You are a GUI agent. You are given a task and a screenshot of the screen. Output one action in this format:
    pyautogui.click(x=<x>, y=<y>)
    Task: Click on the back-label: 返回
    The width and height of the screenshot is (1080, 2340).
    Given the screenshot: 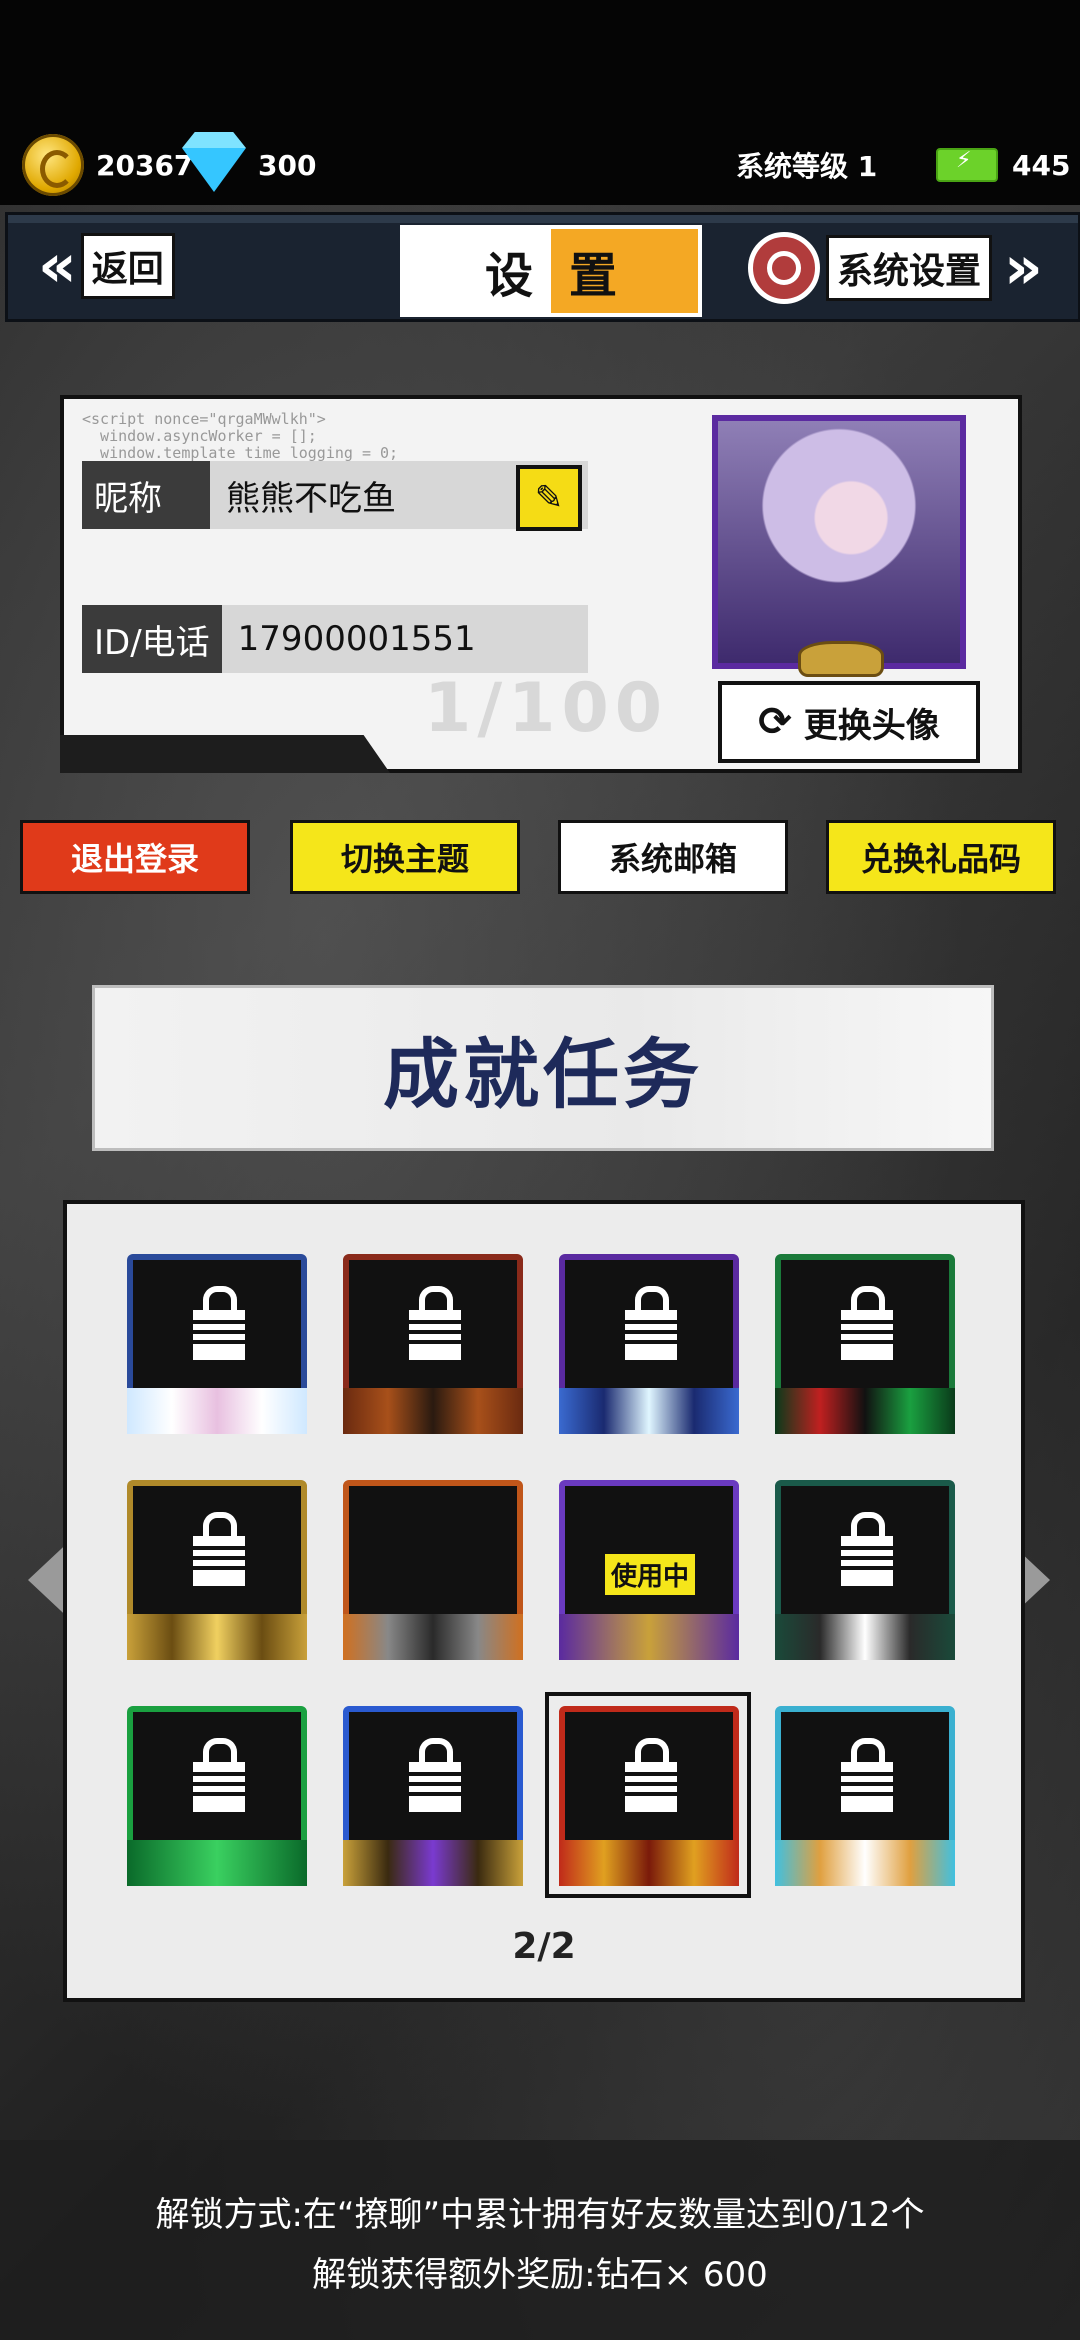 What is the action you would take?
    pyautogui.click(x=127, y=266)
    